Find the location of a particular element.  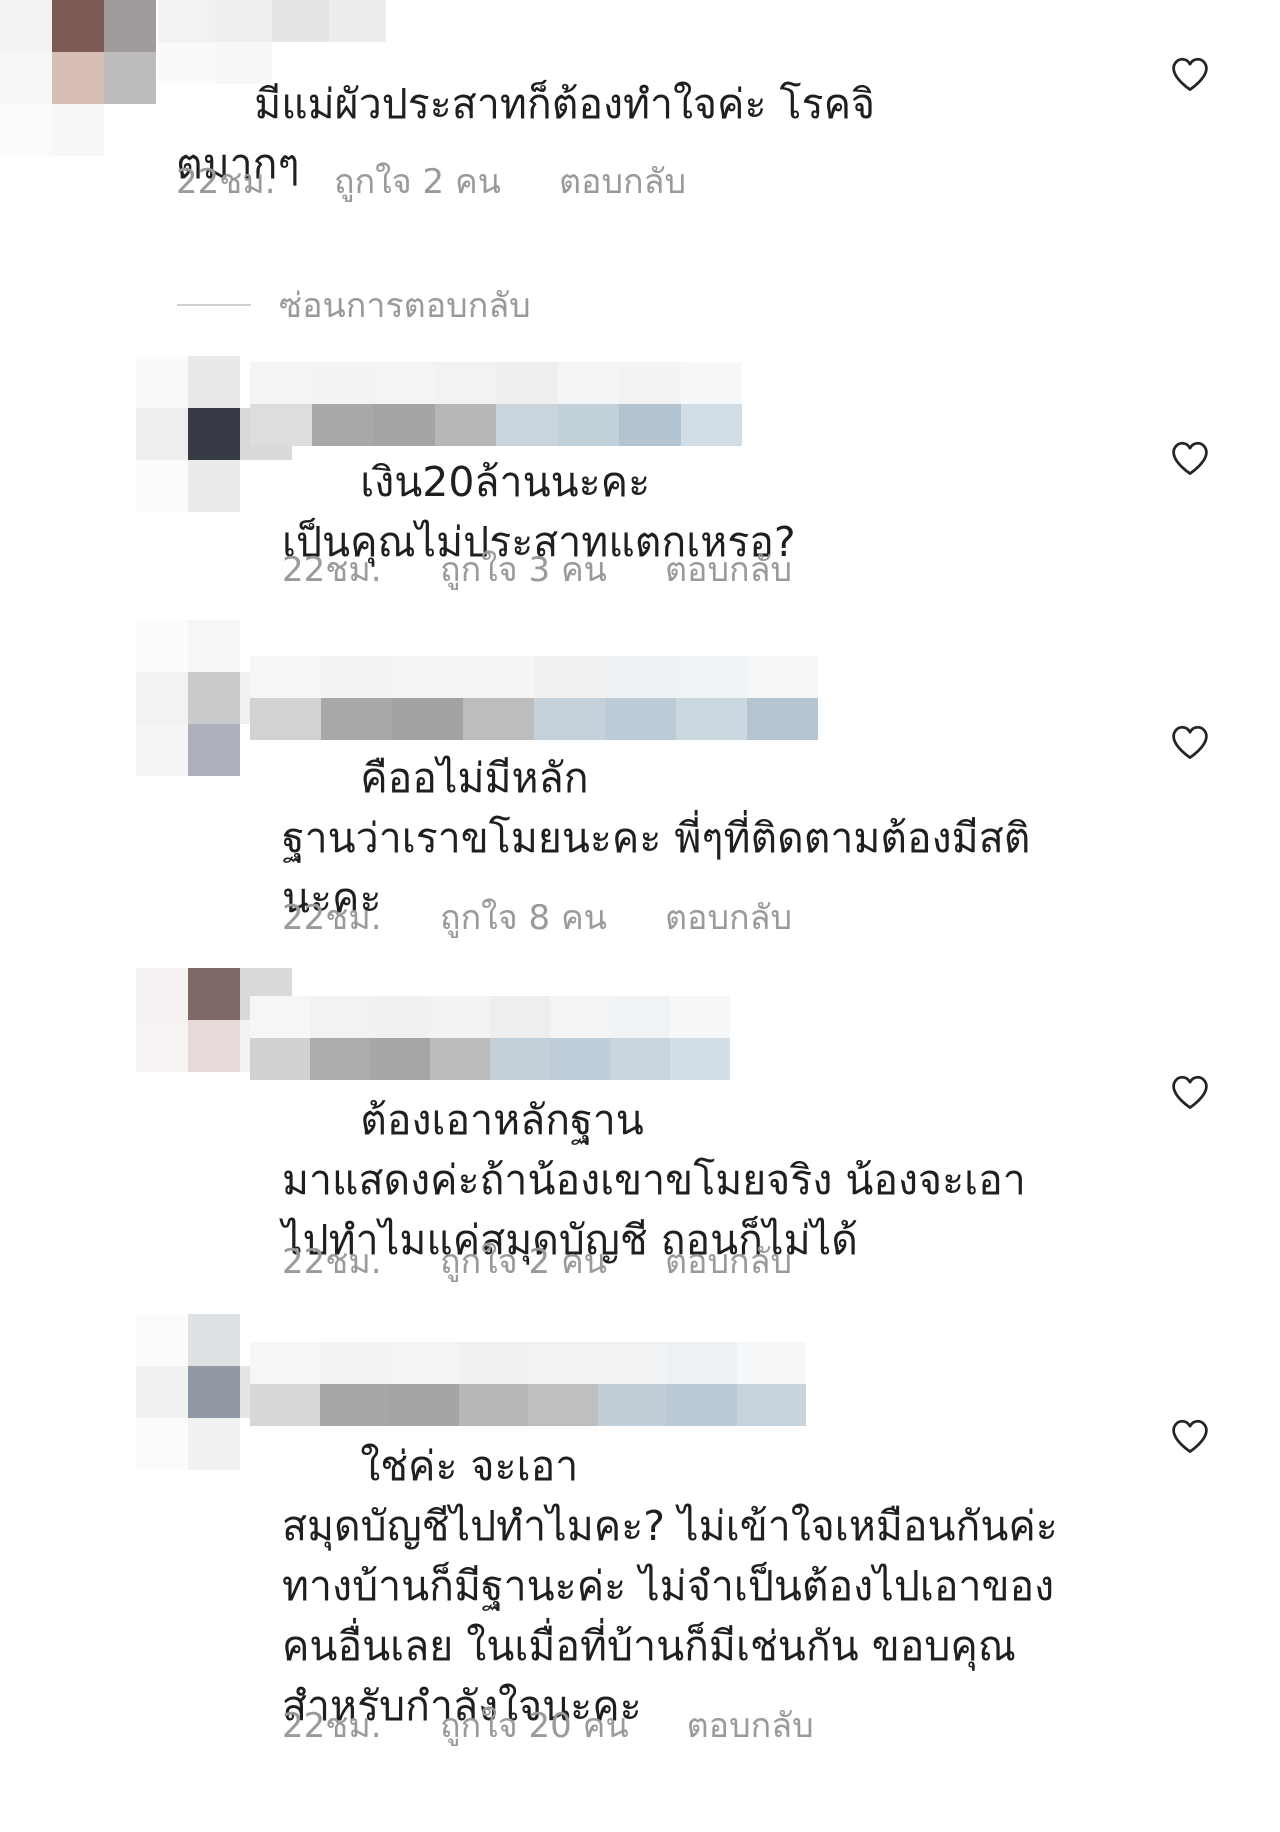

comment-text-line1: มีแม่ผัวประสาทก็ต้องทำใจค่ะ โรคจิ is located at coordinates (565, 104).